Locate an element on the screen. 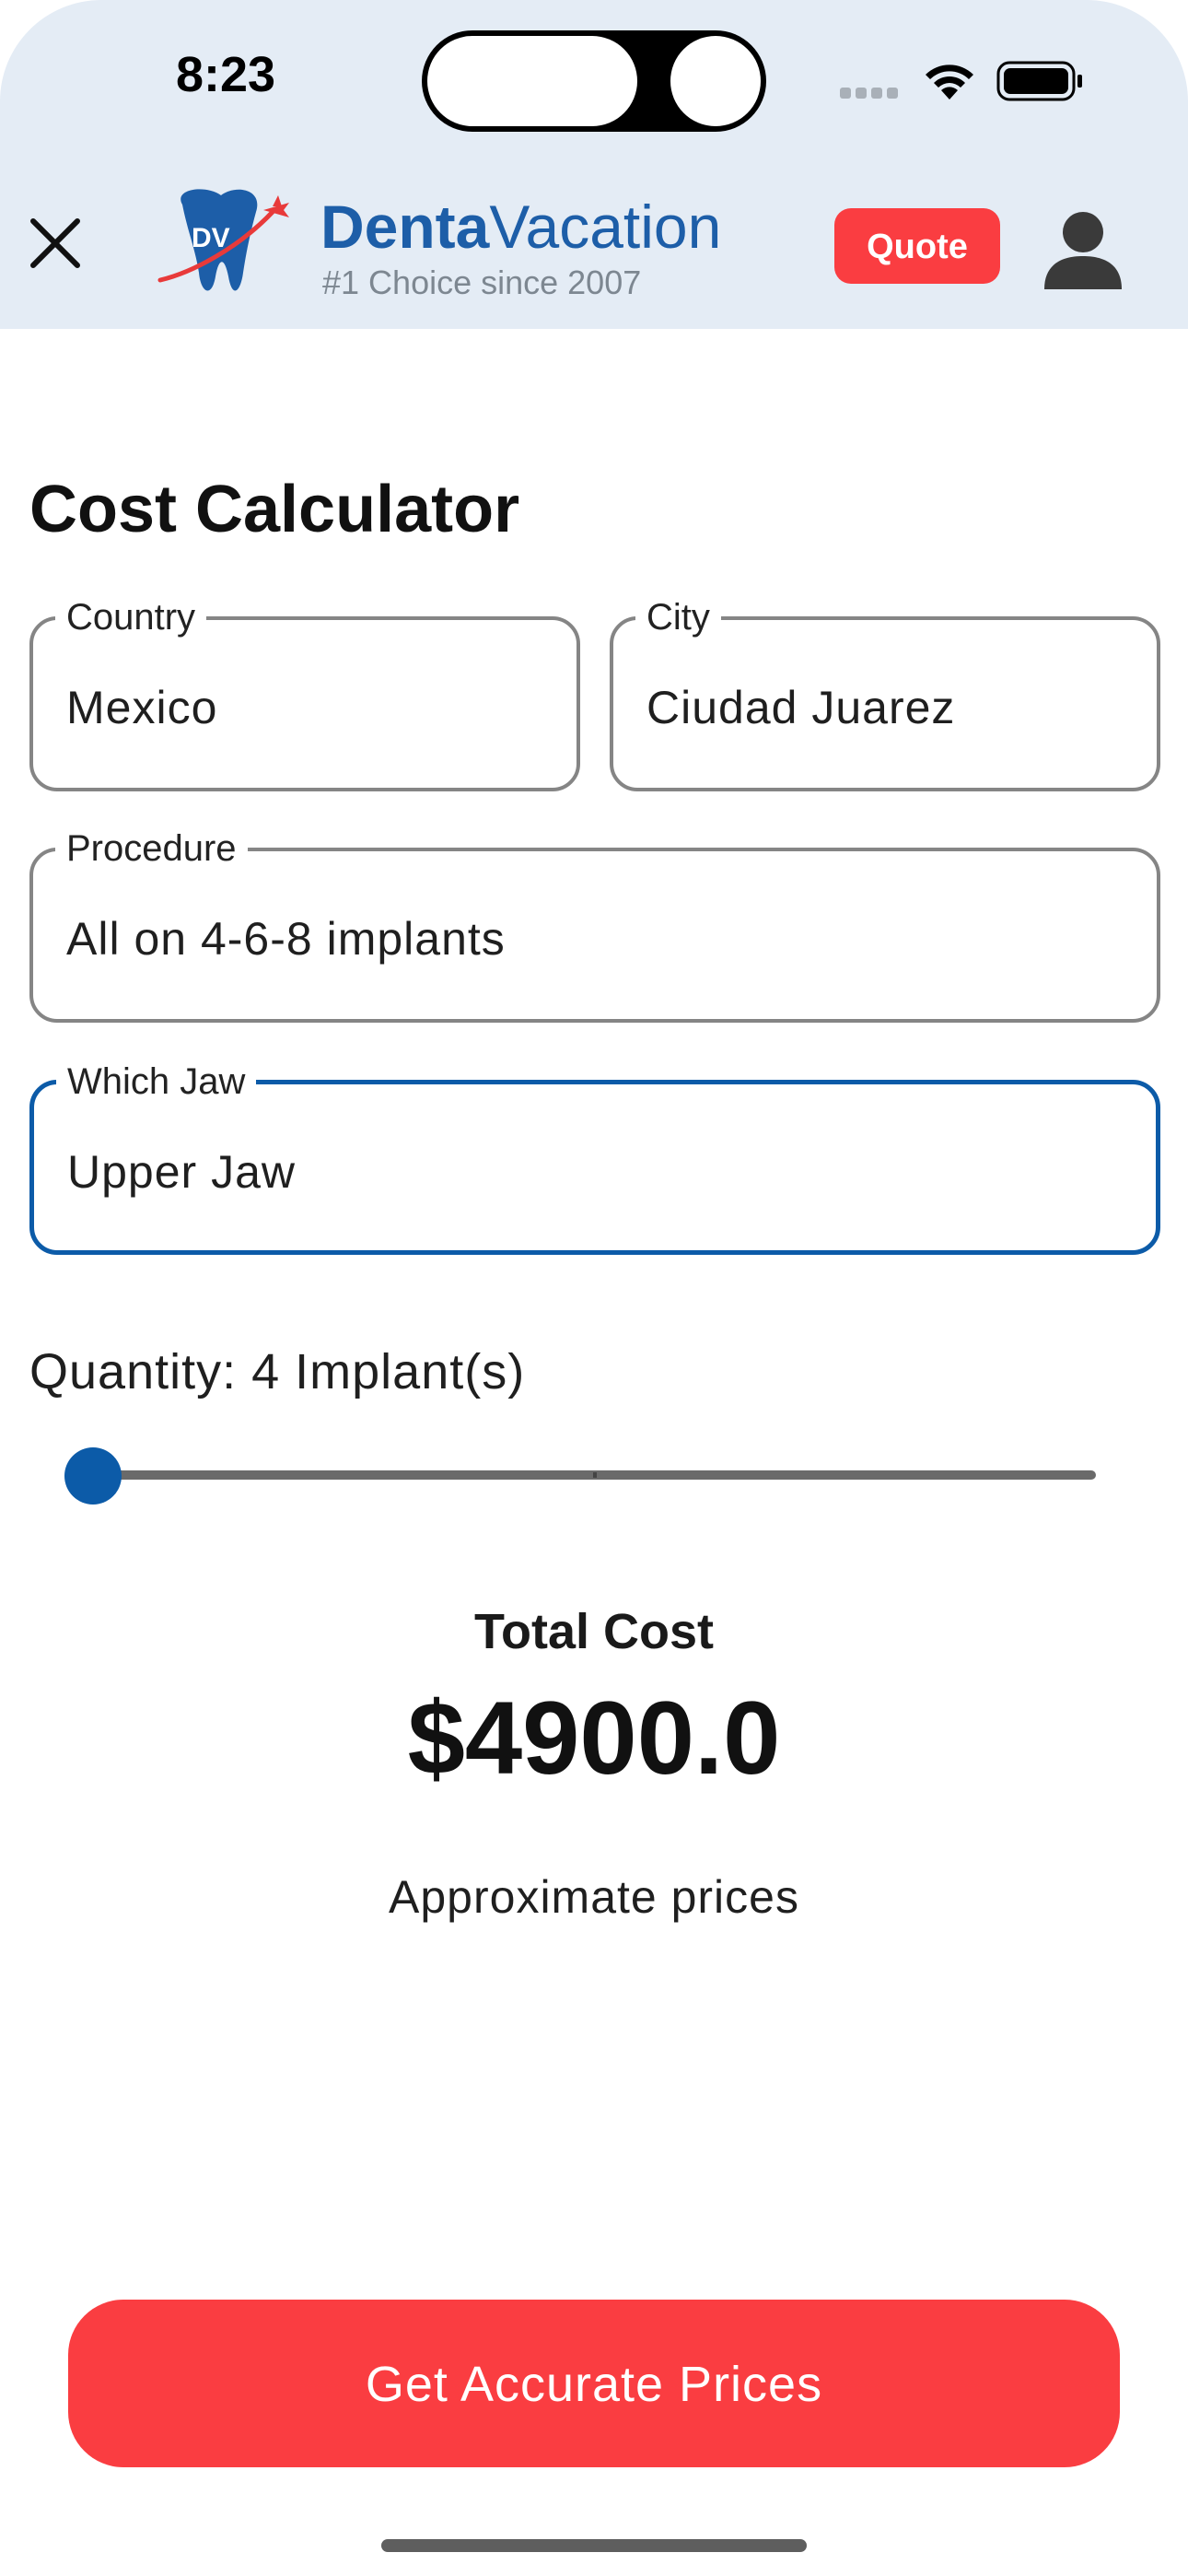  home-indicator is located at coordinates (594, 2545).